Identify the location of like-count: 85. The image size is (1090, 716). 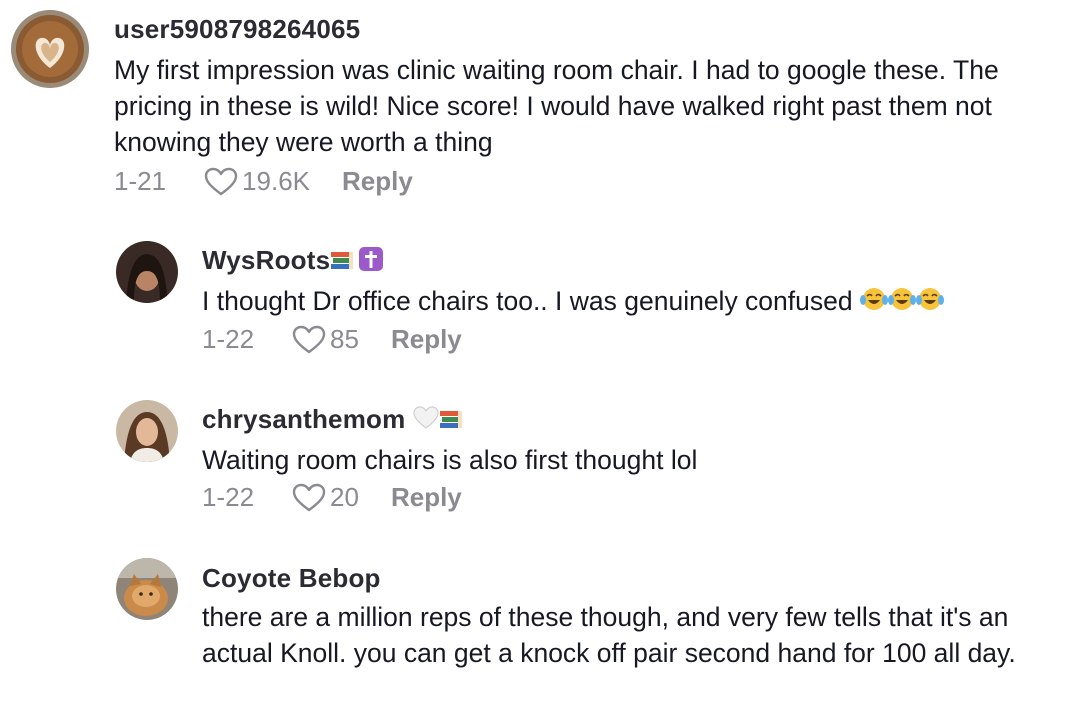
(344, 339).